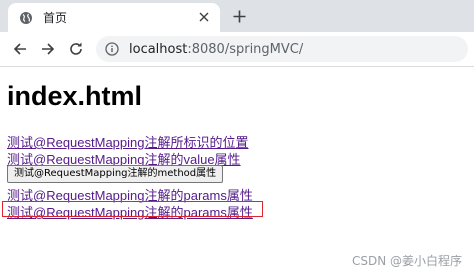  I want to click on url-host: localhost, so click(158, 49).